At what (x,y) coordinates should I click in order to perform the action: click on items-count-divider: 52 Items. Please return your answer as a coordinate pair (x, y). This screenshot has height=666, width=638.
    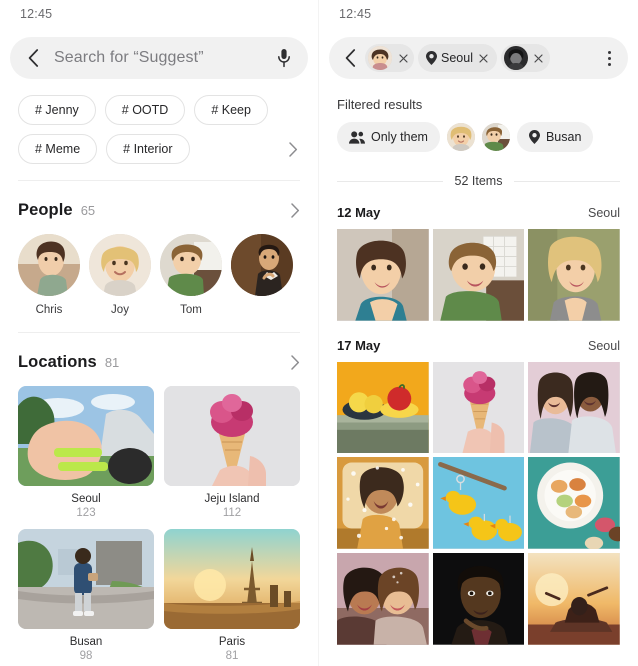
    Looking at the image, I should click on (478, 170).